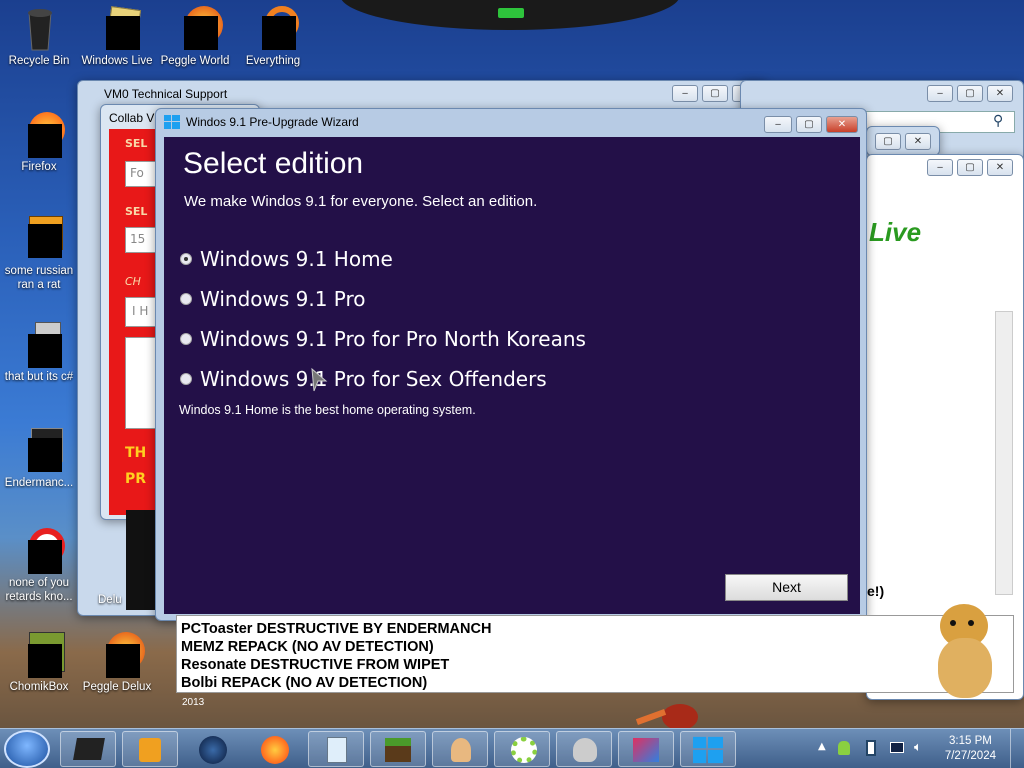  Describe the element at coordinates (273, 61) in the screenshot. I see `icon-label: Everything` at that location.